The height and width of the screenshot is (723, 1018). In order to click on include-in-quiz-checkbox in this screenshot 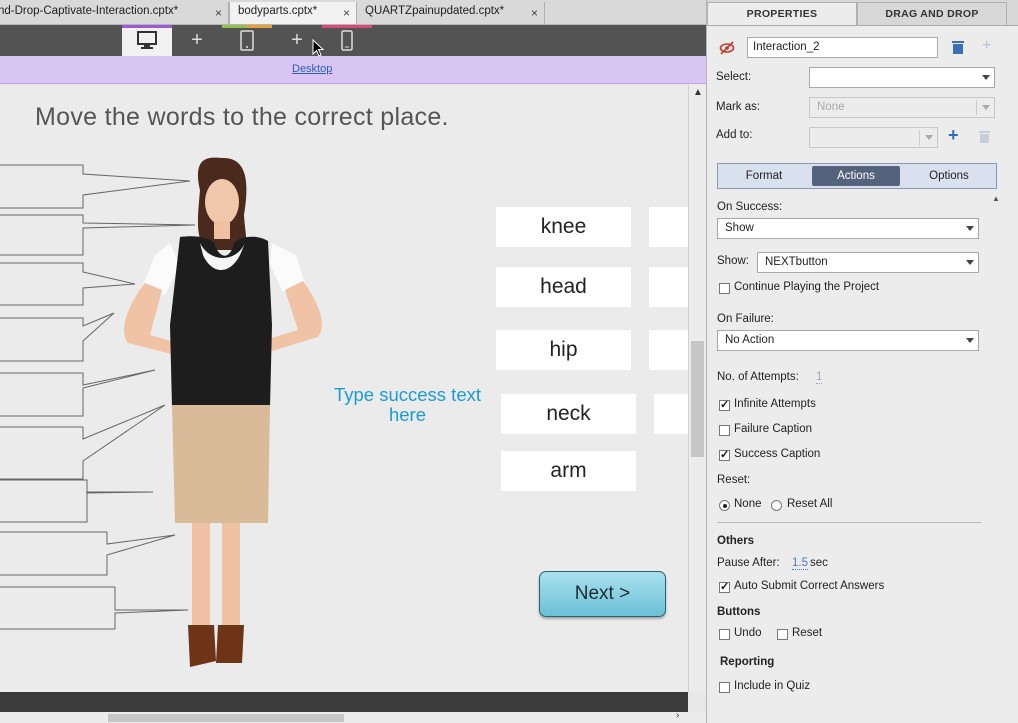, I will do `click(724, 687)`.